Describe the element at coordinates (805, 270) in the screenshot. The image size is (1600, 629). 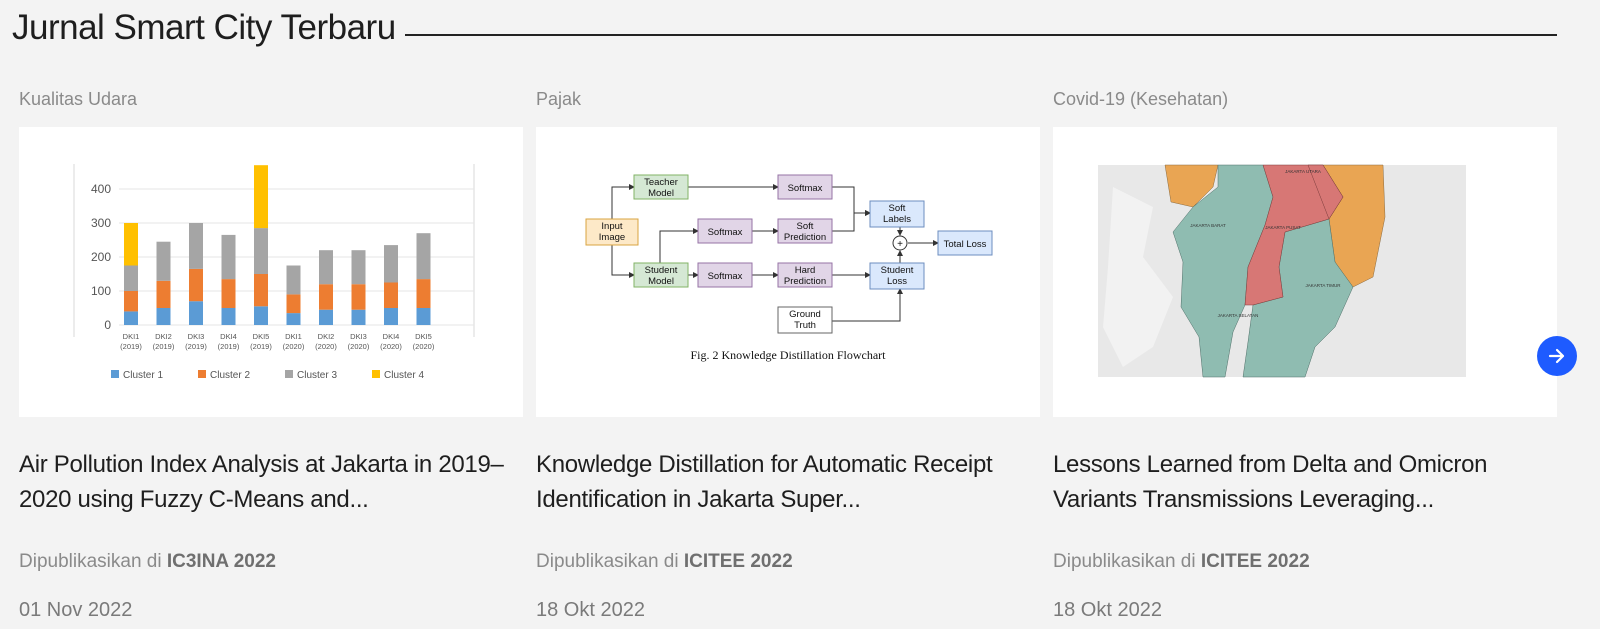
I see `node-hard-prediction: Hard` at that location.